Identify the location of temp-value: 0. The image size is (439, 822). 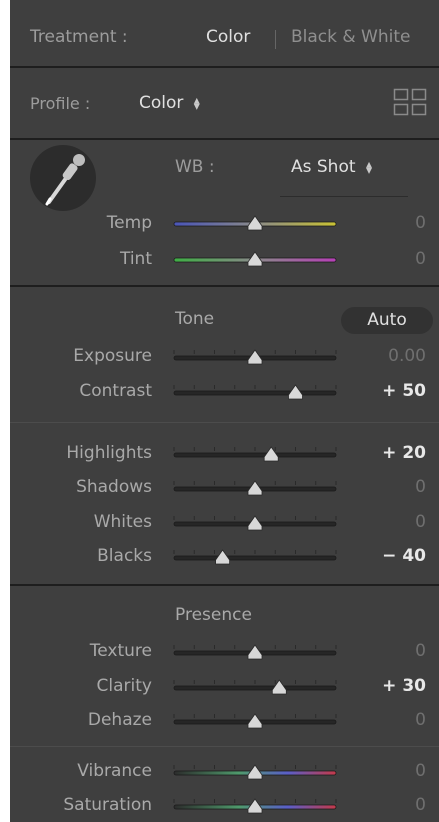
(420, 223).